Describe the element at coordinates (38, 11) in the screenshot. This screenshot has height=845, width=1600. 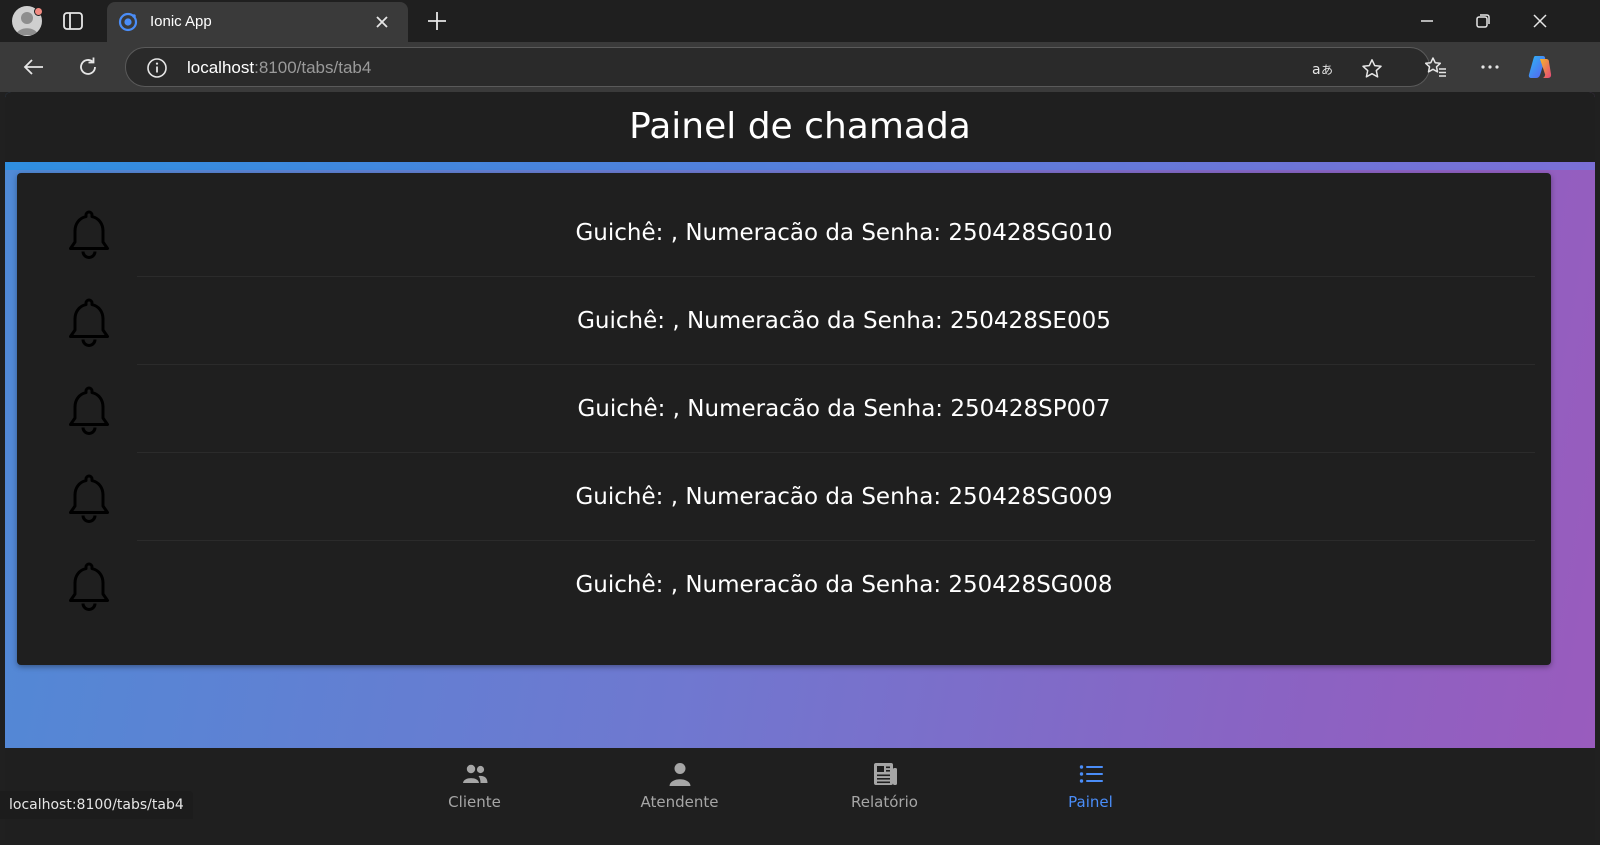
I see `profile-notification-dot` at that location.